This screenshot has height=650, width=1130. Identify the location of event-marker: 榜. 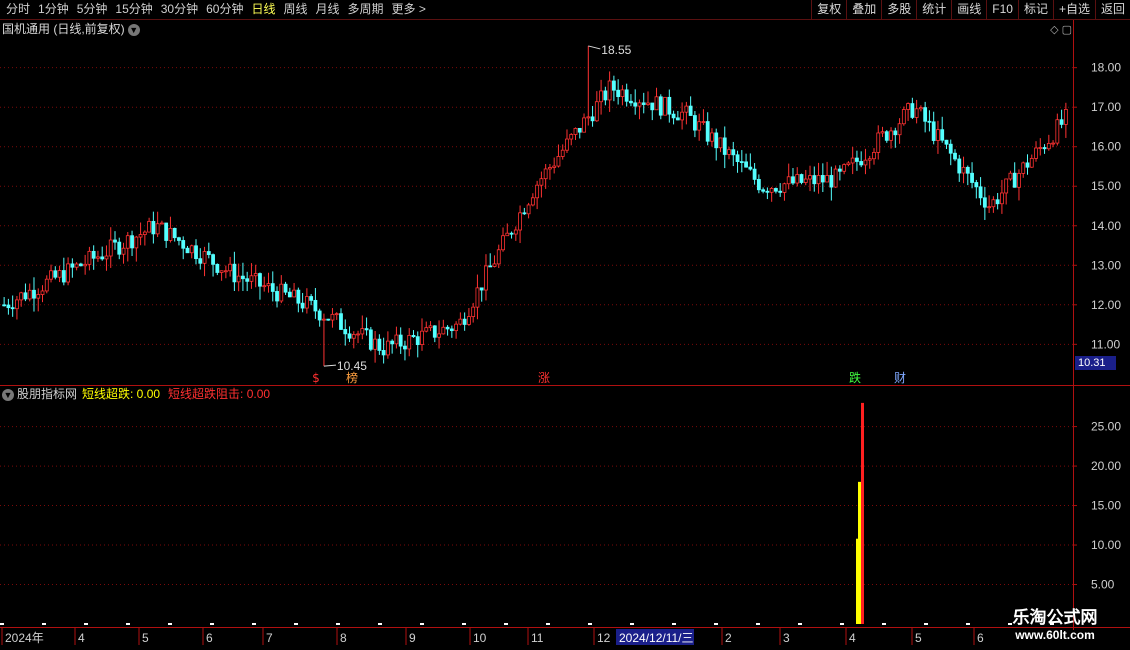
(352, 377).